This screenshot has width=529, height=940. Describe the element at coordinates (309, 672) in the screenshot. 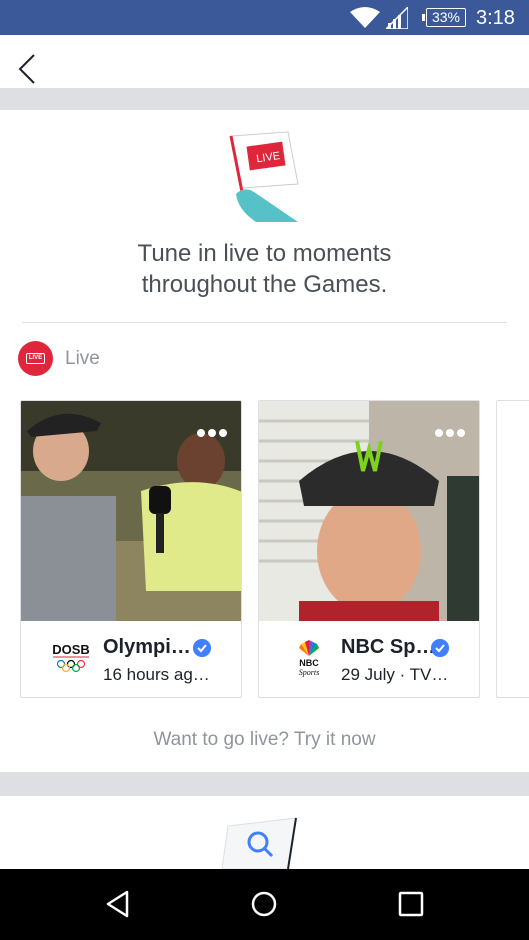

I see `svg-text: Sports` at that location.